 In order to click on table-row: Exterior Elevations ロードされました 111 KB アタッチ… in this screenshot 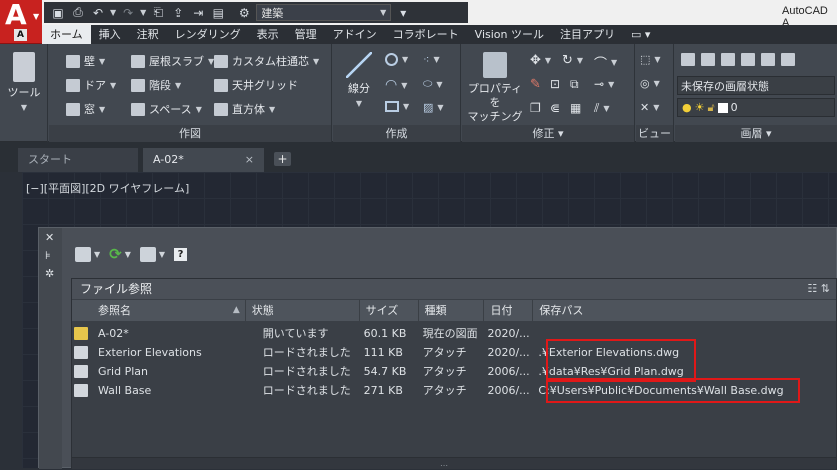, I will do `click(454, 352)`.